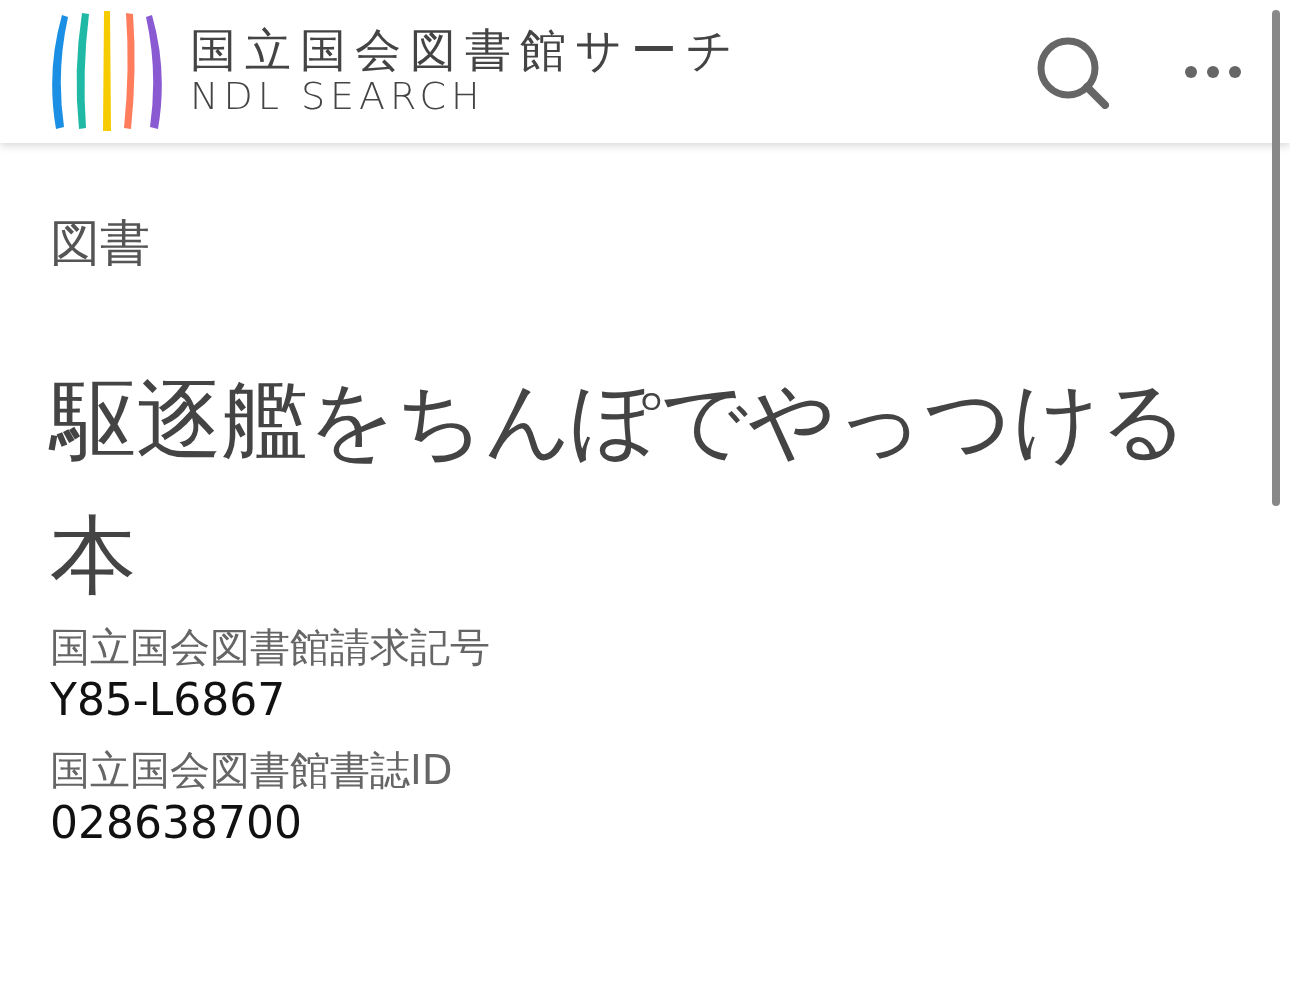 This screenshot has height=998, width=1290. I want to click on field-value: Y85-L6867, so click(168, 700).